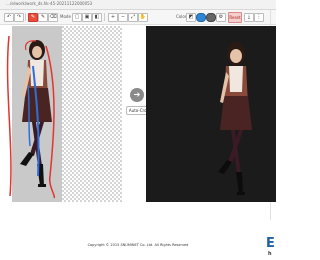 This screenshot has height=260, width=320. What do you see at coordinates (143, 17) in the screenshot?
I see `hand-tool-icon: ✋` at bounding box center [143, 17].